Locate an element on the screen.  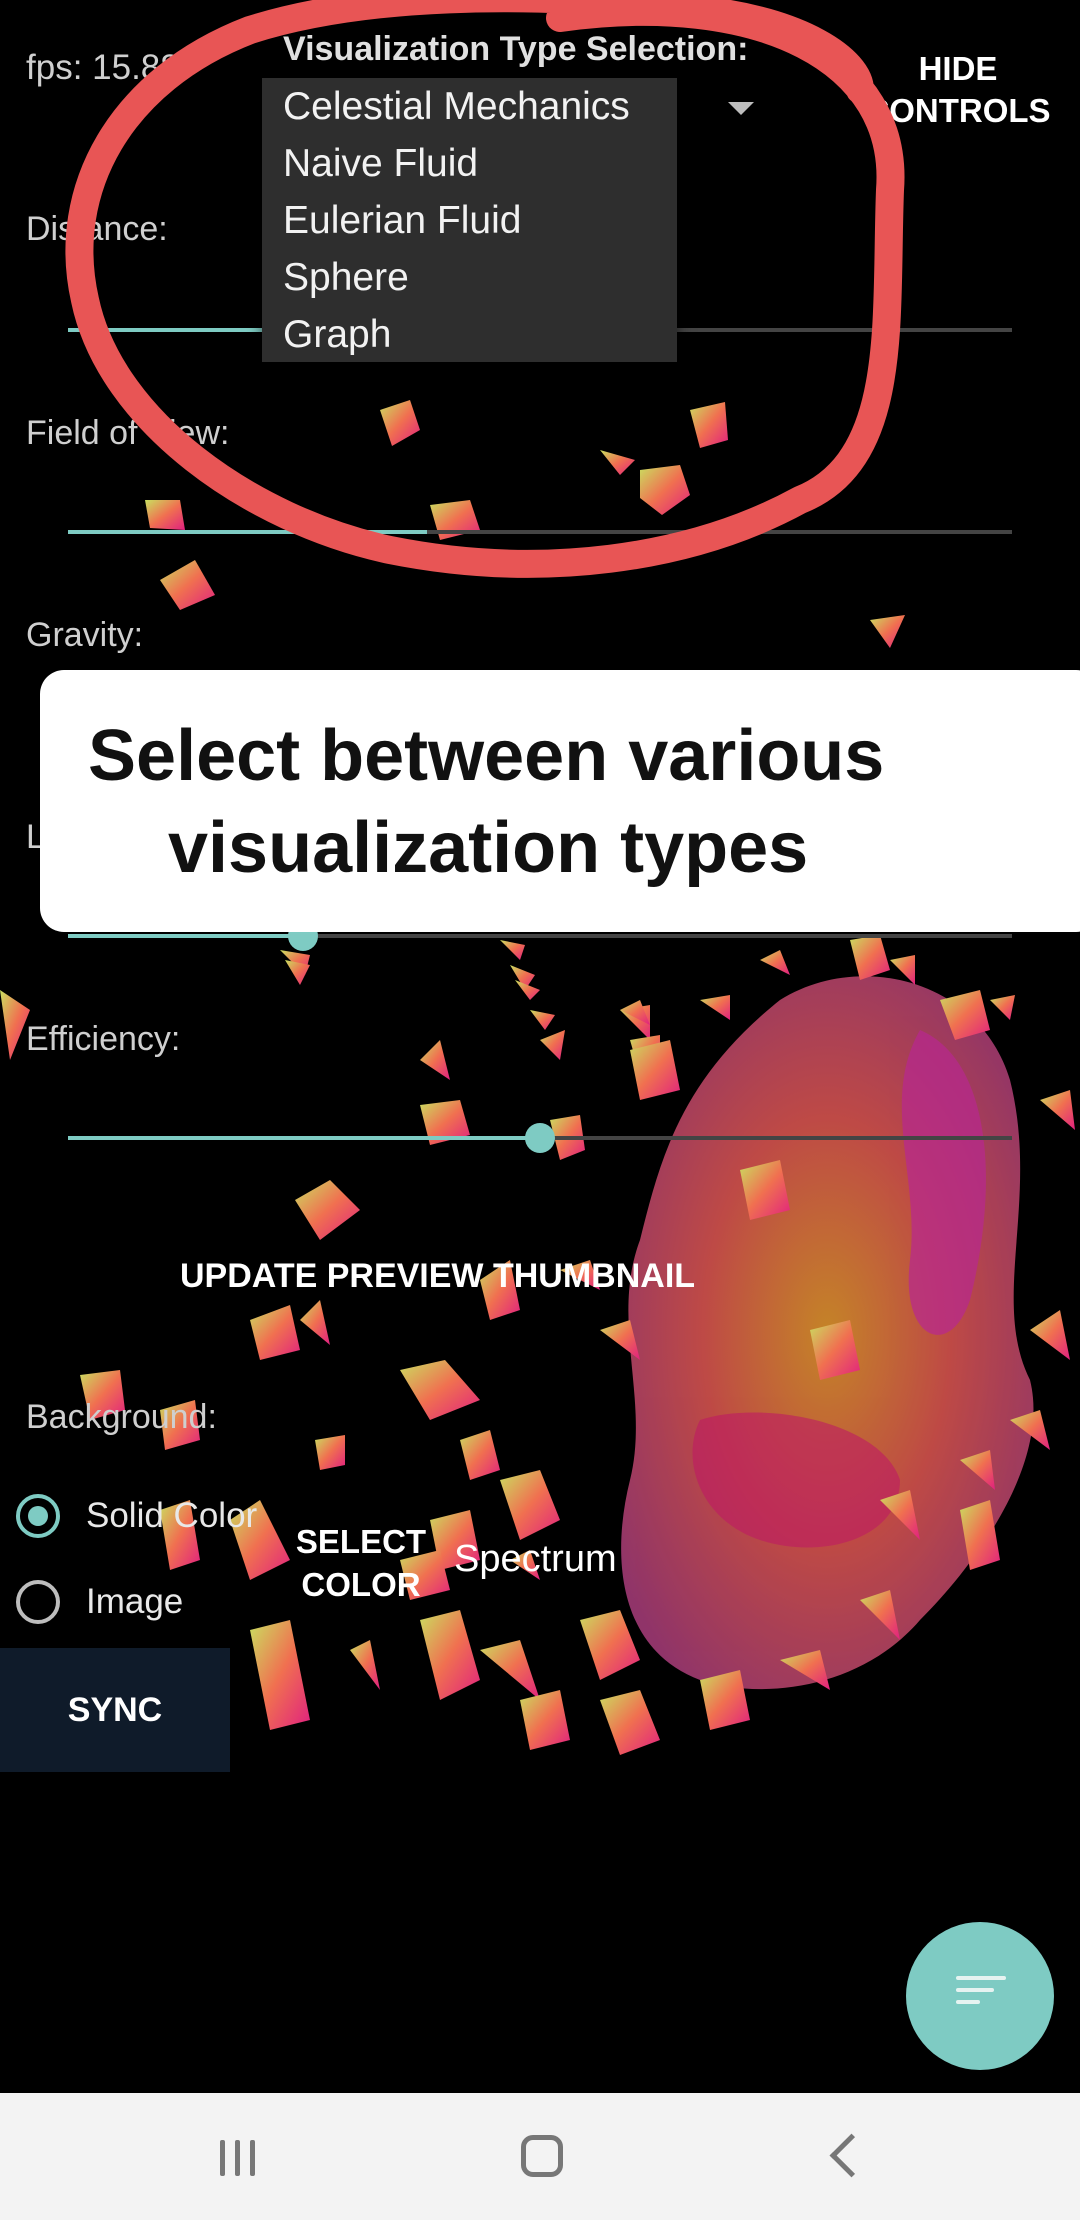
fab-button is located at coordinates (980, 1996).